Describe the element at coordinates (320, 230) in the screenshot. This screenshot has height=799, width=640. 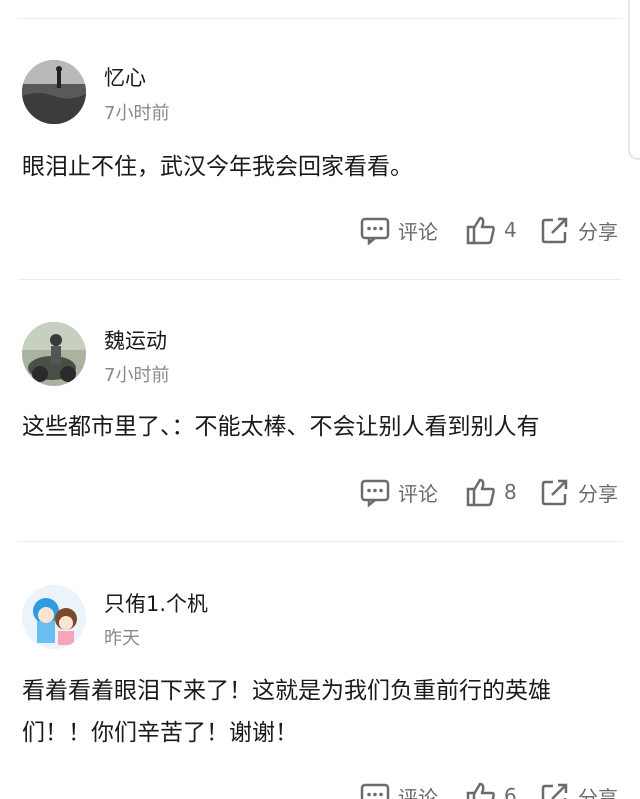
I see `comment-actions: 评论 4 分享` at that location.